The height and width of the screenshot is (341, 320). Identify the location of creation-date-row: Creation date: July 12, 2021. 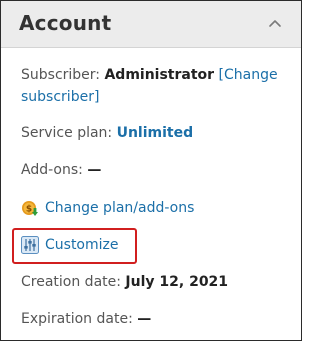
(157, 282).